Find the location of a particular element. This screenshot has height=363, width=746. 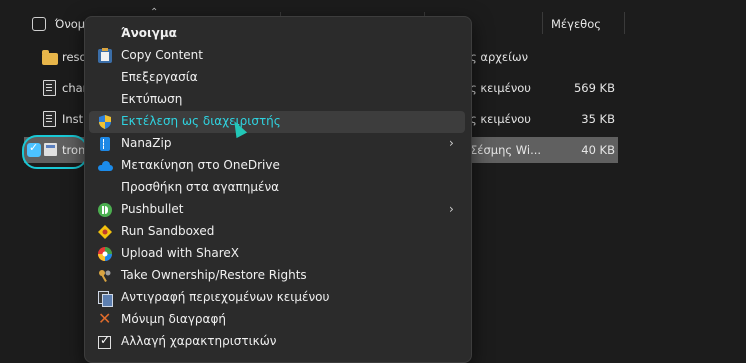

menu-item-print: Εκτύπωση is located at coordinates (277, 100).